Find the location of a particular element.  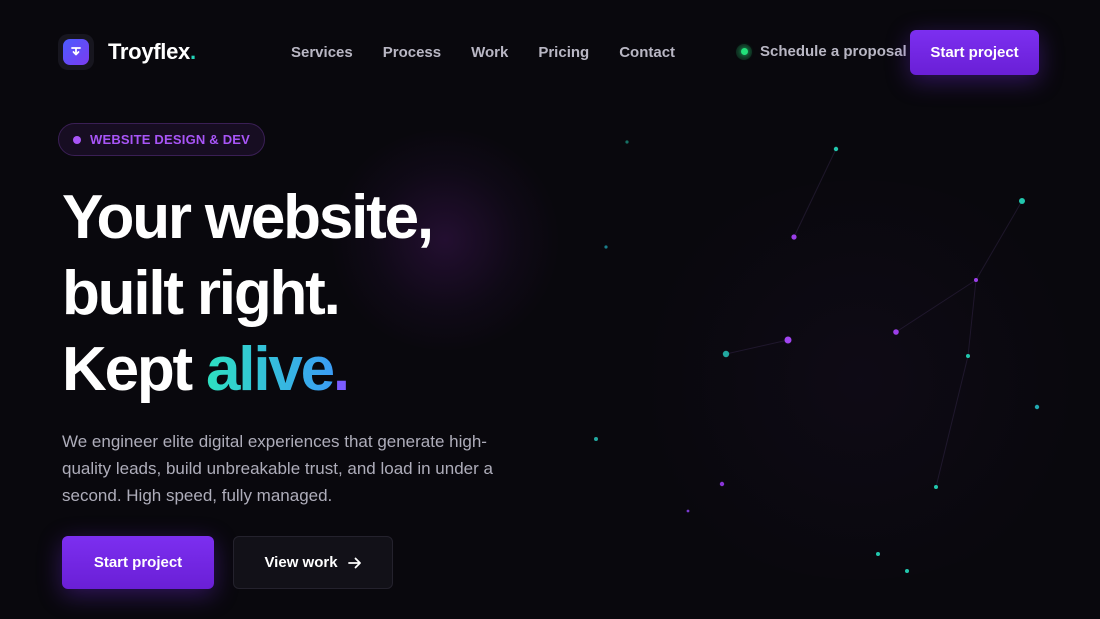

hero-headline: Your website, built right. Kept alive. is located at coordinates (248, 294).